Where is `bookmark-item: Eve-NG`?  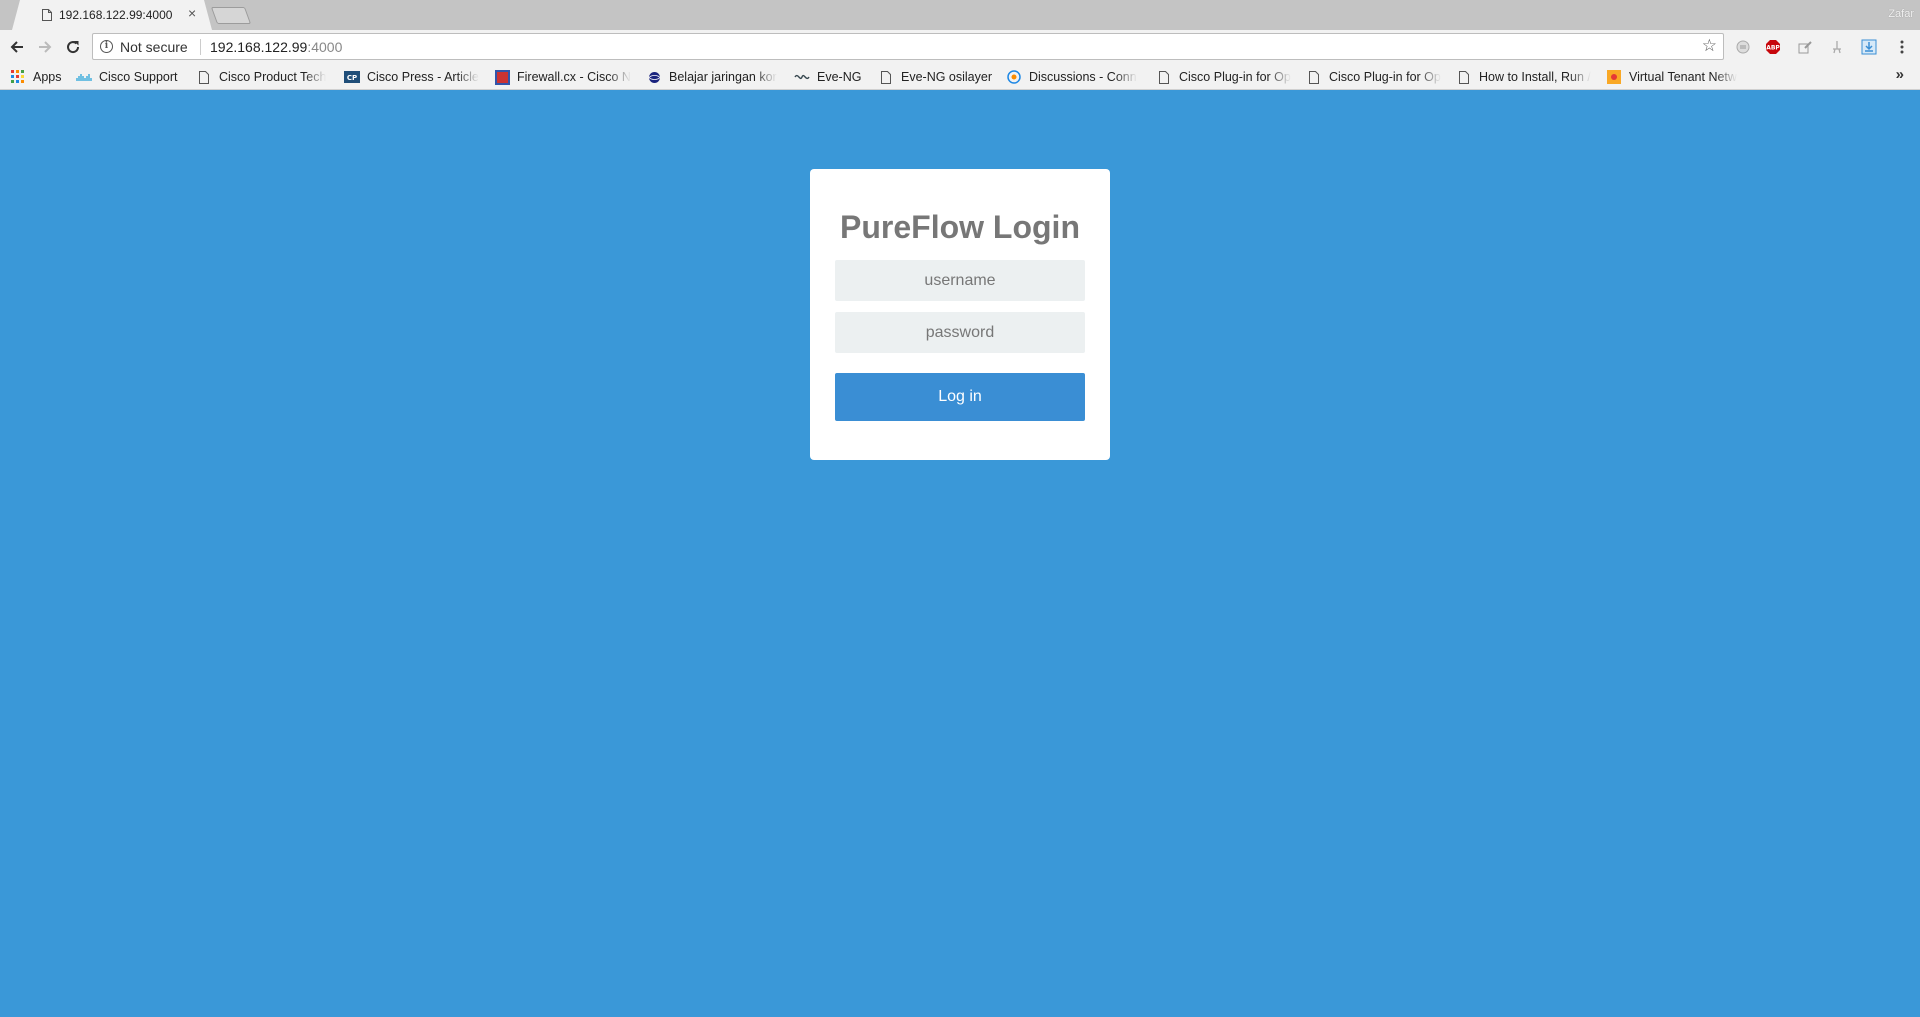 bookmark-item: Eve-NG is located at coordinates (831, 77).